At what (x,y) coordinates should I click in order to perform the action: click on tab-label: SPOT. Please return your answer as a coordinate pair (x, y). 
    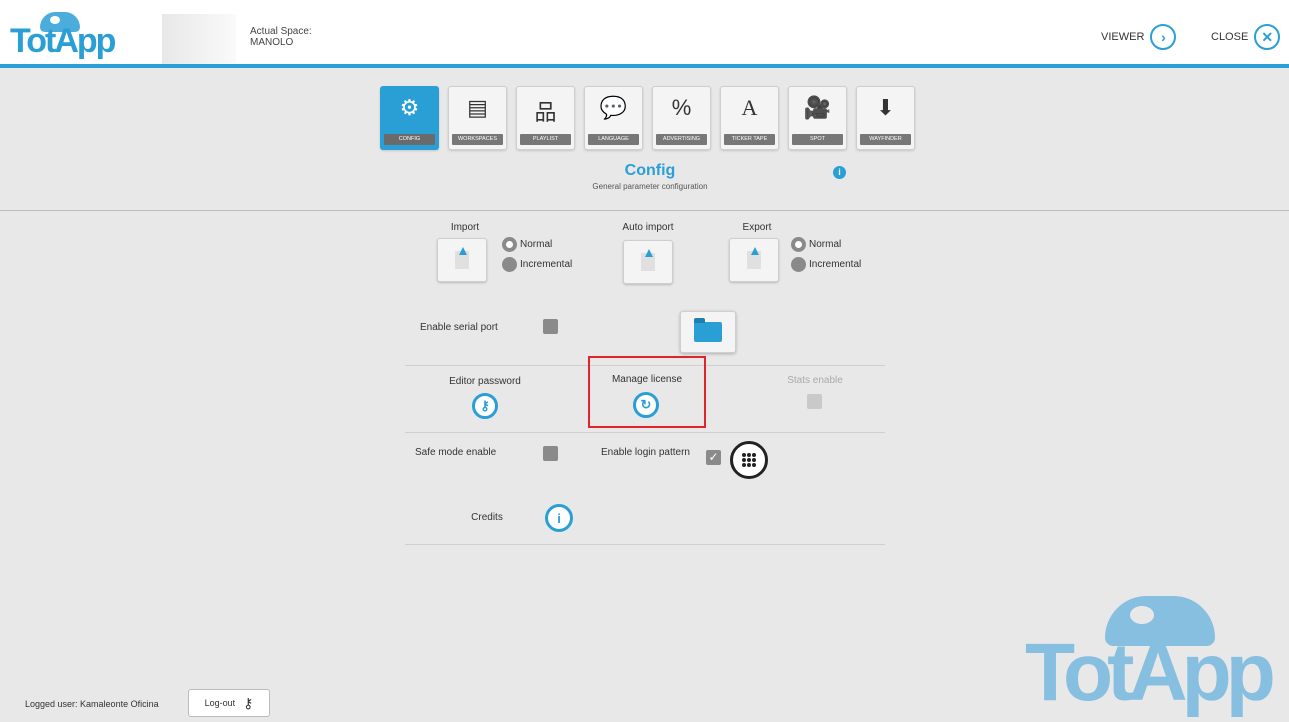
    Looking at the image, I should click on (817, 139).